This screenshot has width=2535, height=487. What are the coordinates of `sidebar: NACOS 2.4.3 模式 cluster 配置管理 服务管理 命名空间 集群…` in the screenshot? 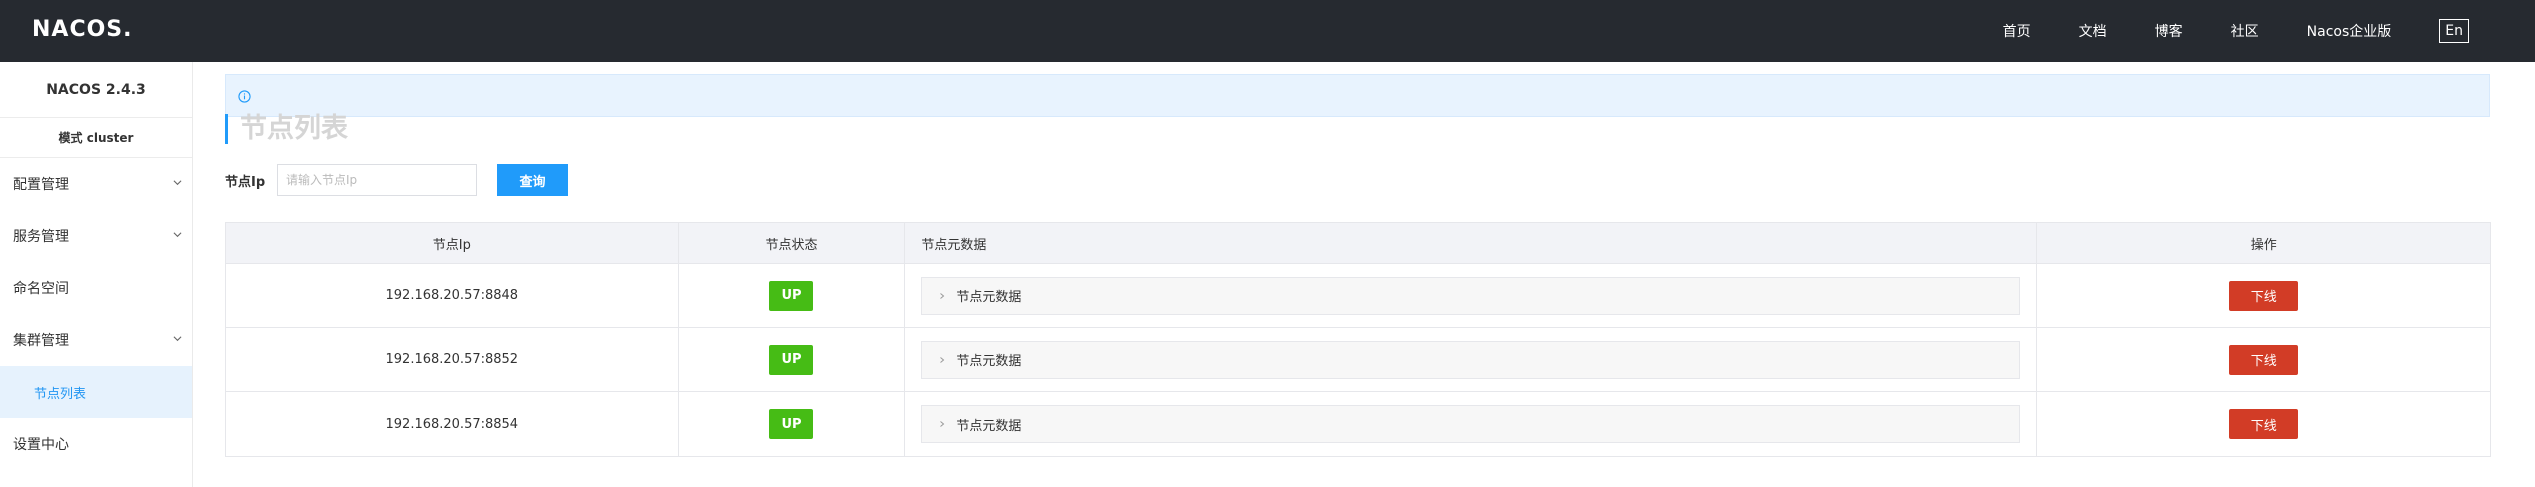 It's located at (96, 274).